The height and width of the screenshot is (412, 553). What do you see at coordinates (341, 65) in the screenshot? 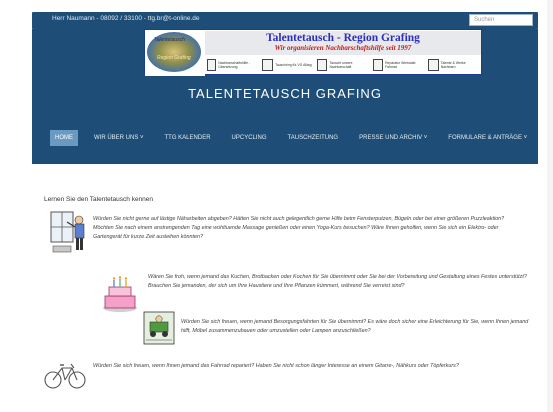
I see `banner-icon-caption: Tauscht unsere Nachbarschaft` at bounding box center [341, 65].